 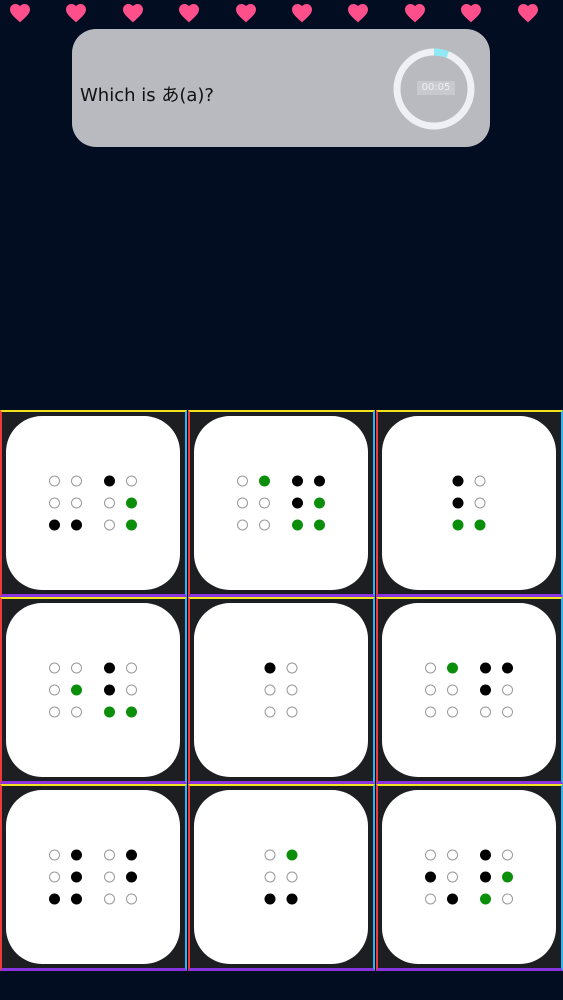 What do you see at coordinates (147, 95) in the screenshot?
I see `question-text: Which is あ(a)?` at bounding box center [147, 95].